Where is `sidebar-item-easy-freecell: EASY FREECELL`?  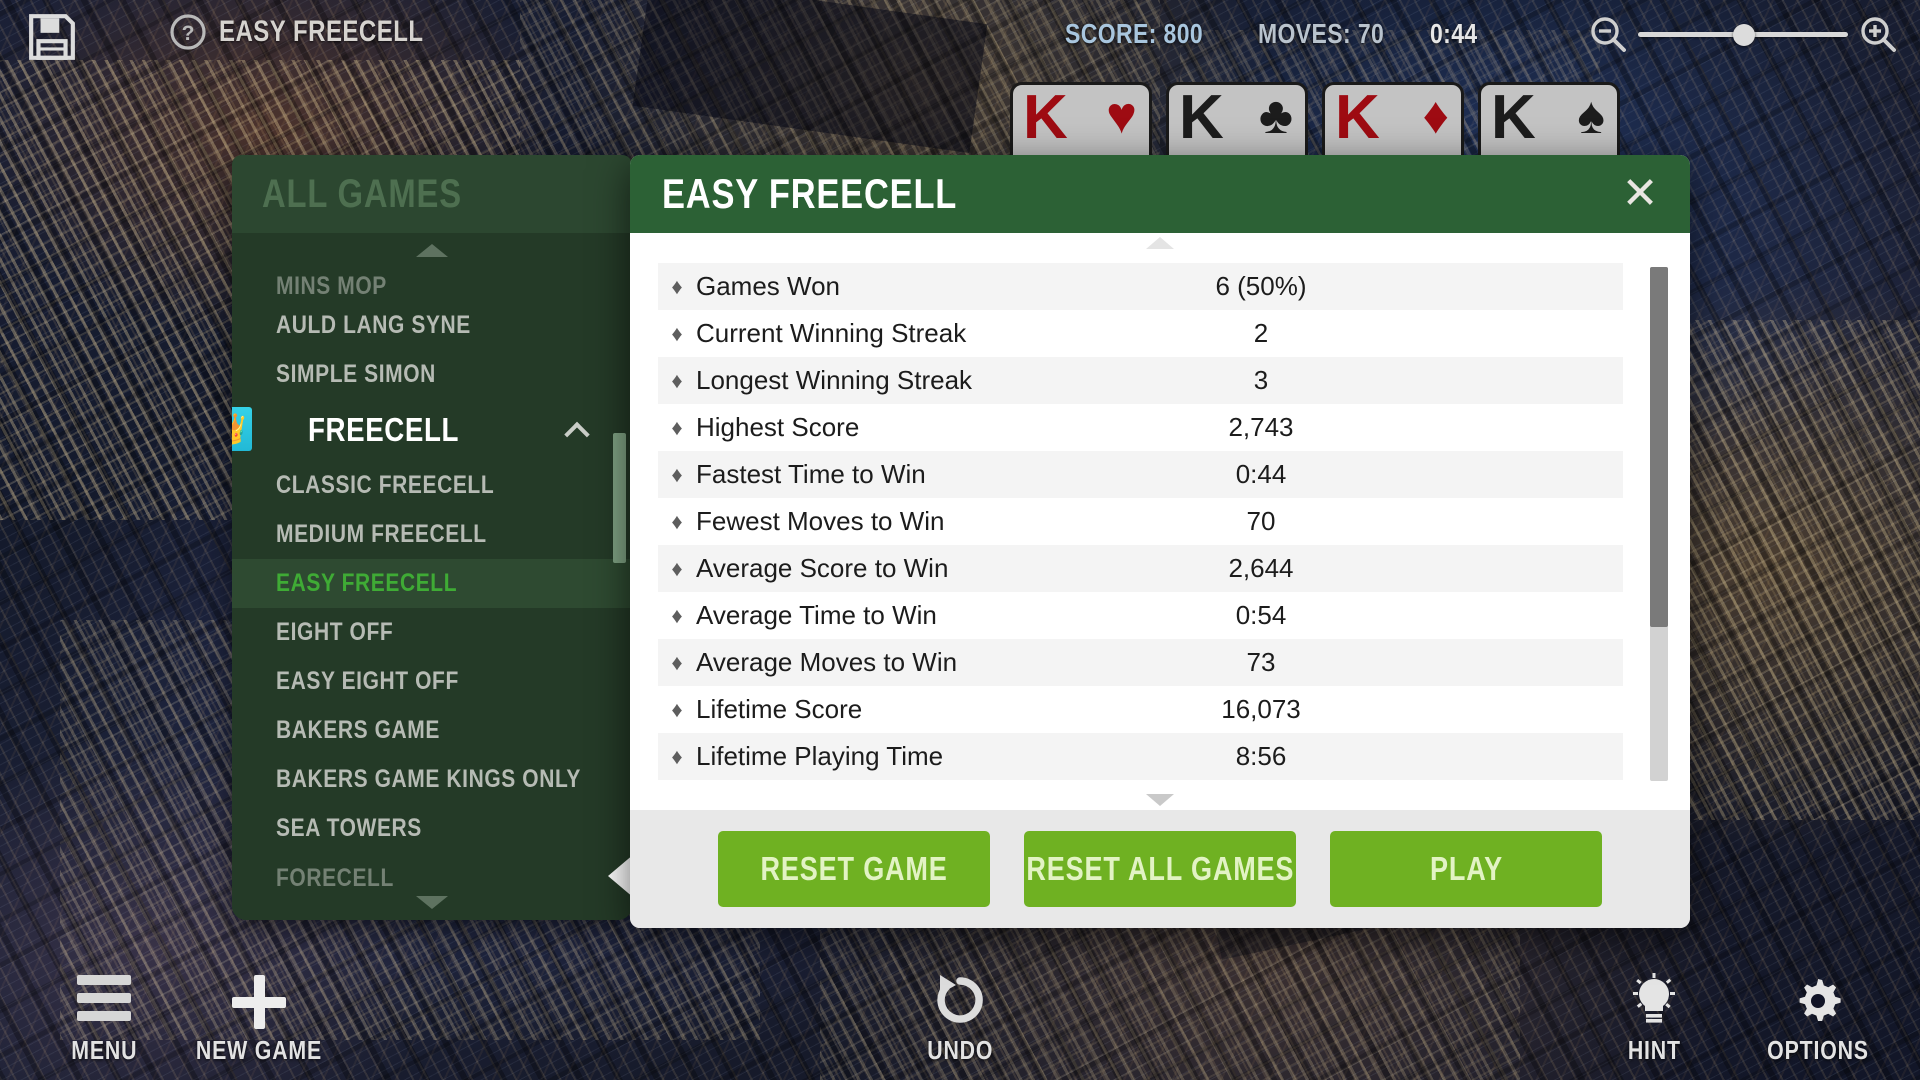
sidebar-item-easy-freecell: EASY FREECELL is located at coordinates (432, 583).